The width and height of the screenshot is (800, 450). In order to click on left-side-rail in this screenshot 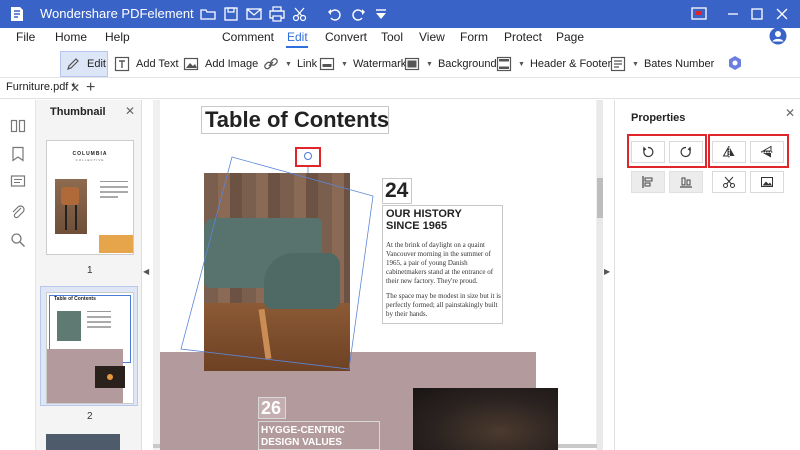, I will do `click(18, 275)`.